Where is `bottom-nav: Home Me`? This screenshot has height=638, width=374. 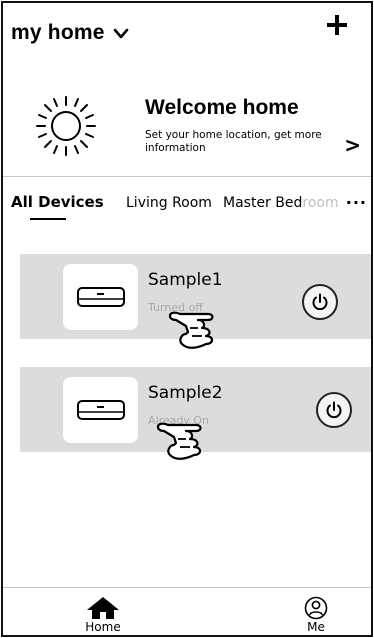 bottom-nav: Home Me is located at coordinates (187, 611).